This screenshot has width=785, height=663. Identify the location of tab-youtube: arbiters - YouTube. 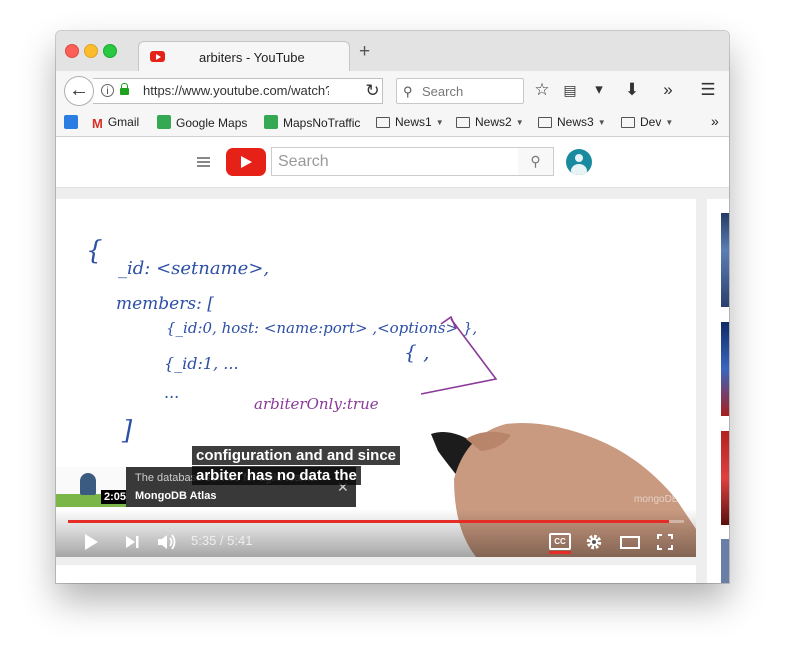
(244, 56).